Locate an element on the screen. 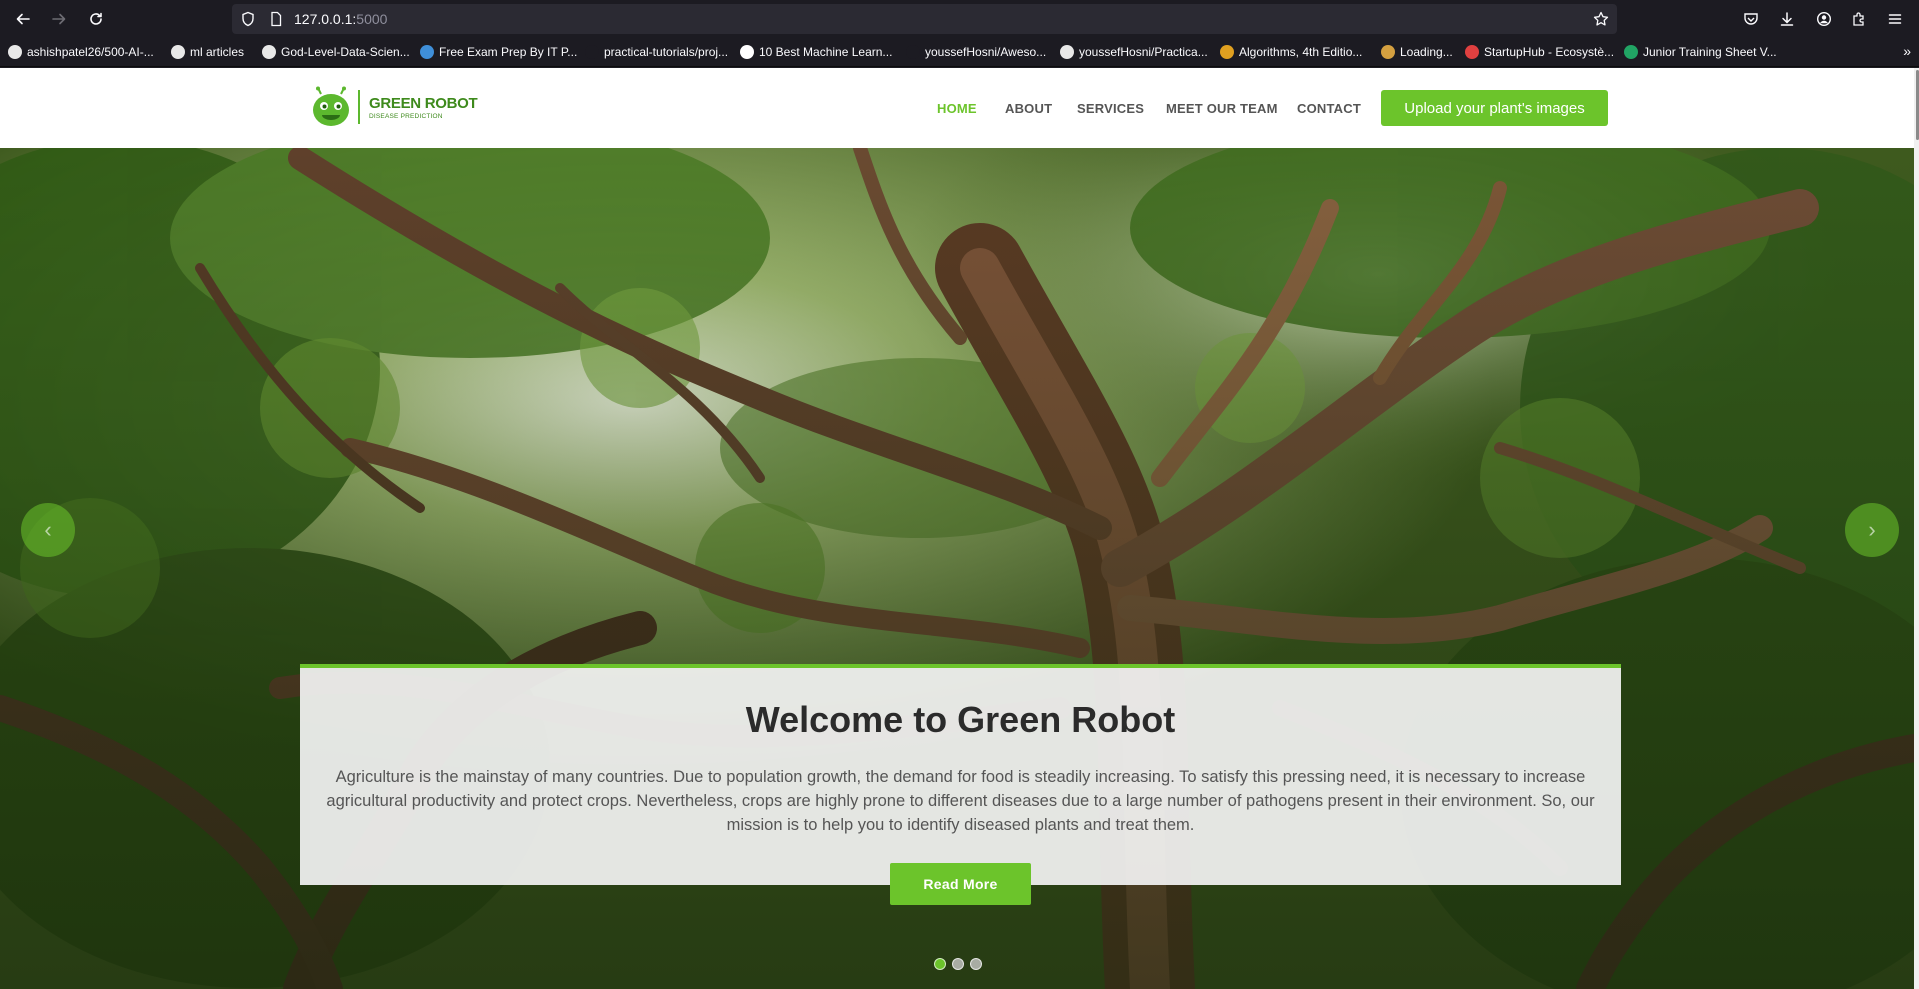 Image resolution: width=1919 pixels, height=989 pixels. loading-icon is located at coordinates (1388, 52).